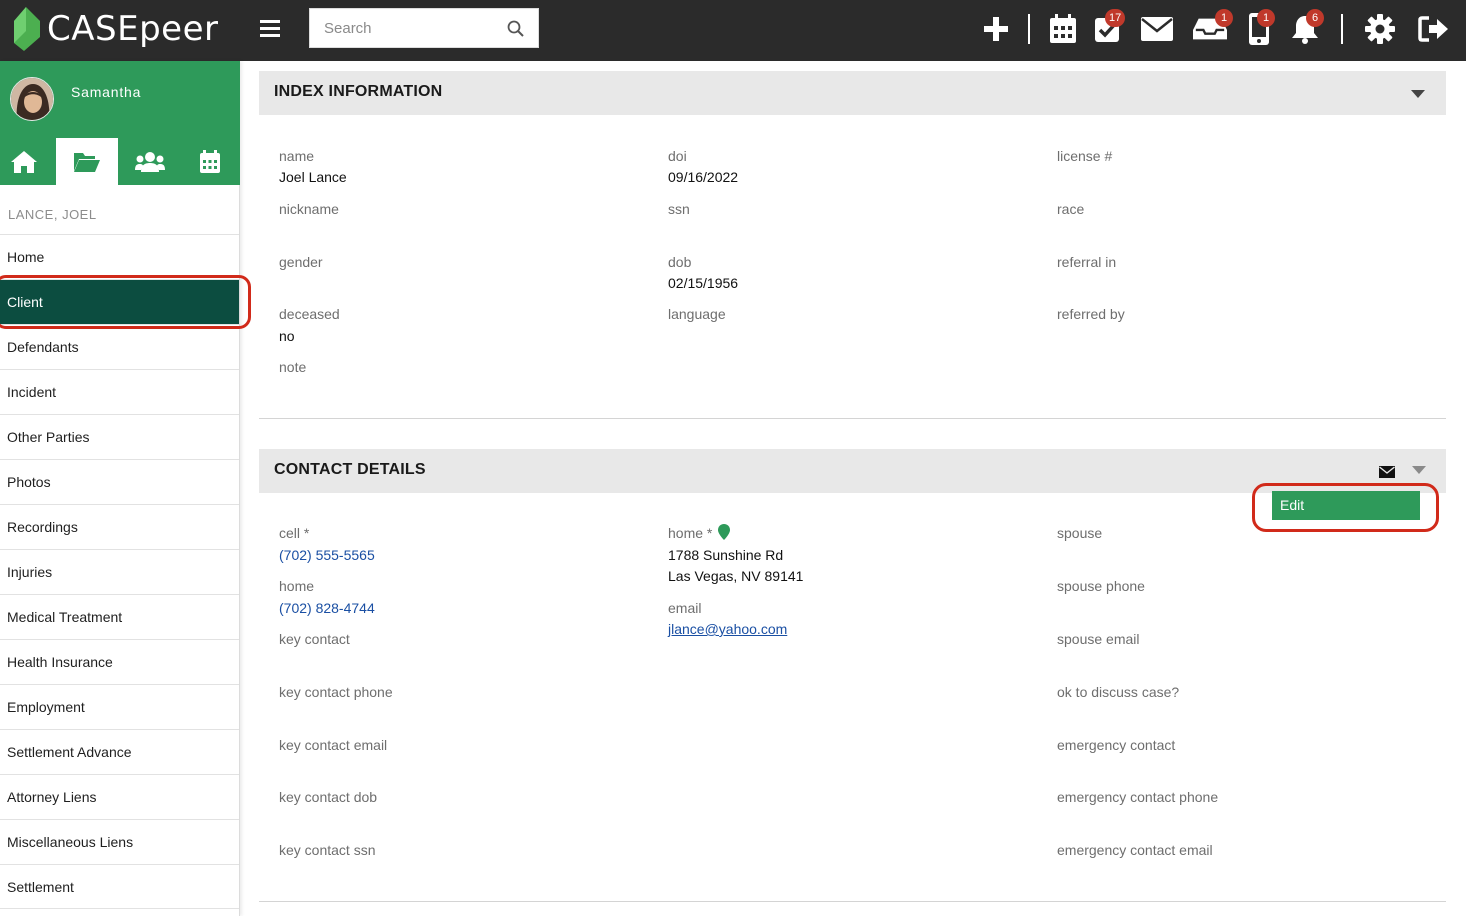  I want to click on mail-icon, so click(1157, 29).